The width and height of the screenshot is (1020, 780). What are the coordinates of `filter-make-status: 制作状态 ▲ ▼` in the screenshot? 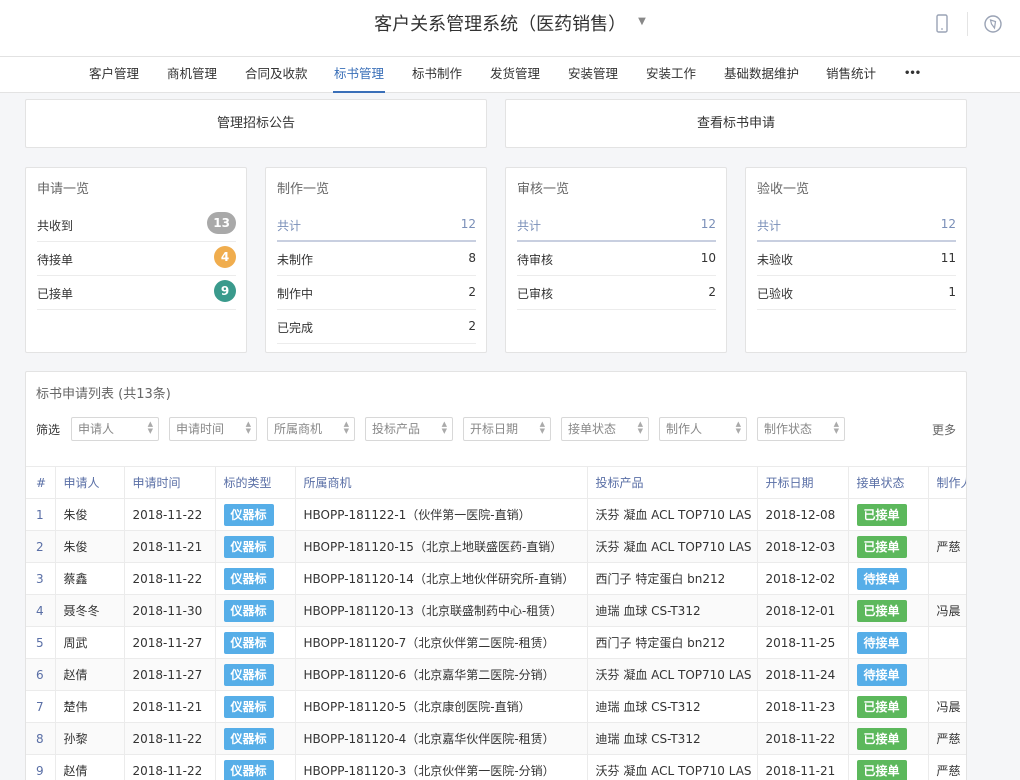 It's located at (801, 429).